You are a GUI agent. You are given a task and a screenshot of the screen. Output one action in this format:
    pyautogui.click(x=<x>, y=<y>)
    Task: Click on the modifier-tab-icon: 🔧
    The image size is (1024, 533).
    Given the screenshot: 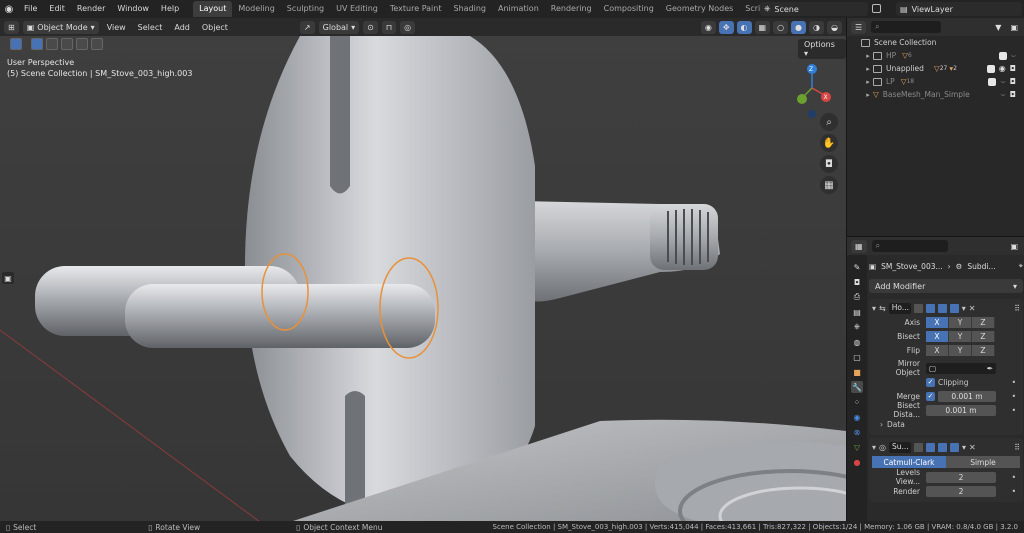 What is the action you would take?
    pyautogui.click(x=857, y=387)
    